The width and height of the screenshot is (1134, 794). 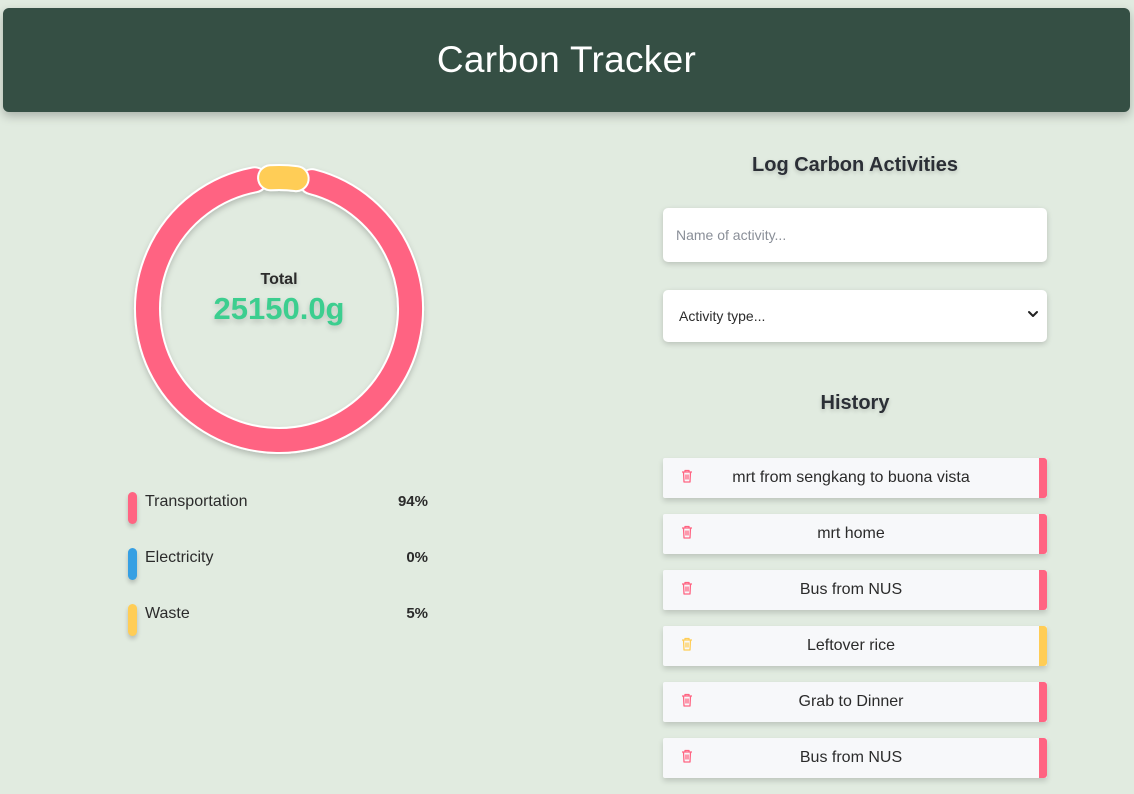 I want to click on history-item-label: mrt from sengkang to buona vista, so click(x=851, y=477).